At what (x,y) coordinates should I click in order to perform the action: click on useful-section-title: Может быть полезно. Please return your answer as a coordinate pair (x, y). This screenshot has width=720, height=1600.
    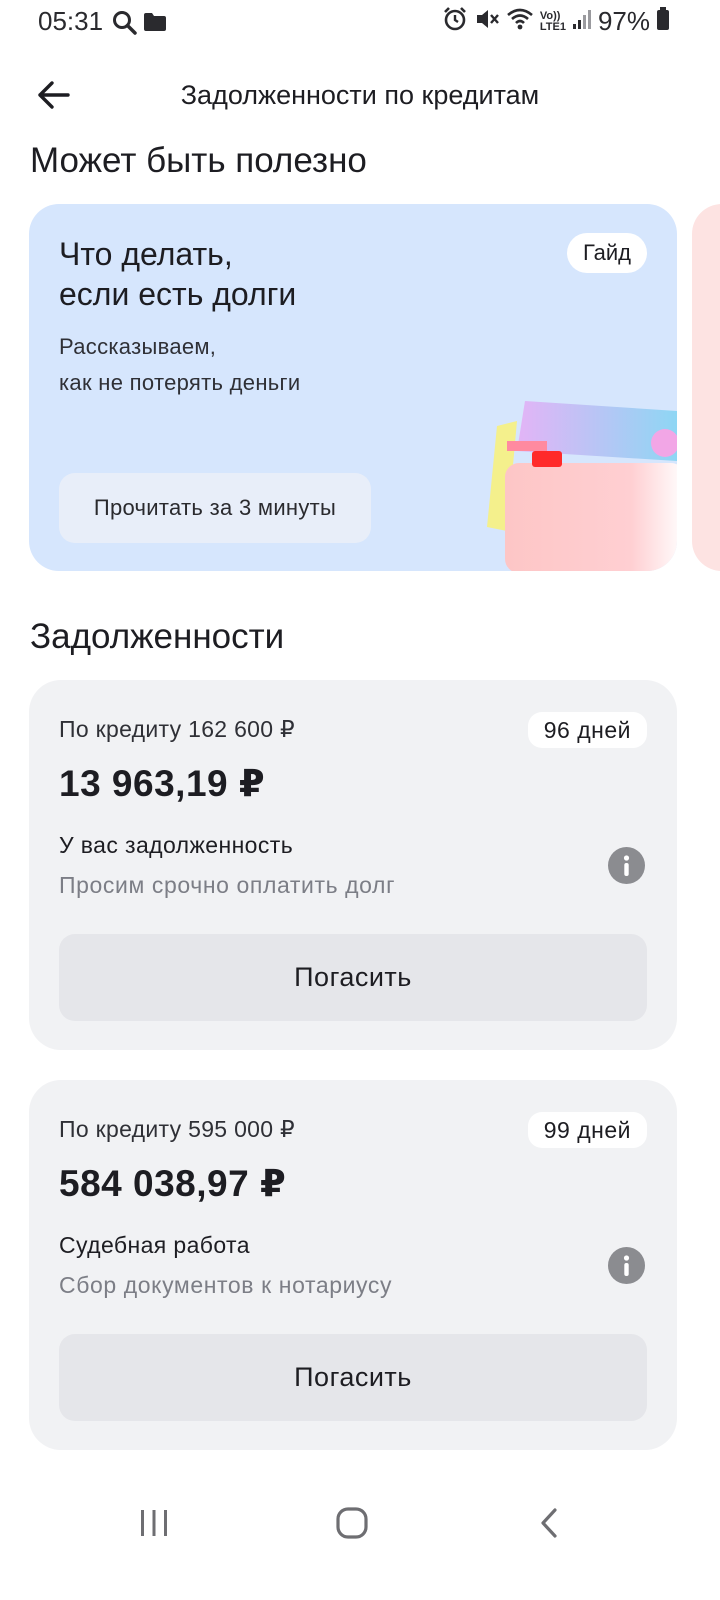
    Looking at the image, I should click on (198, 160).